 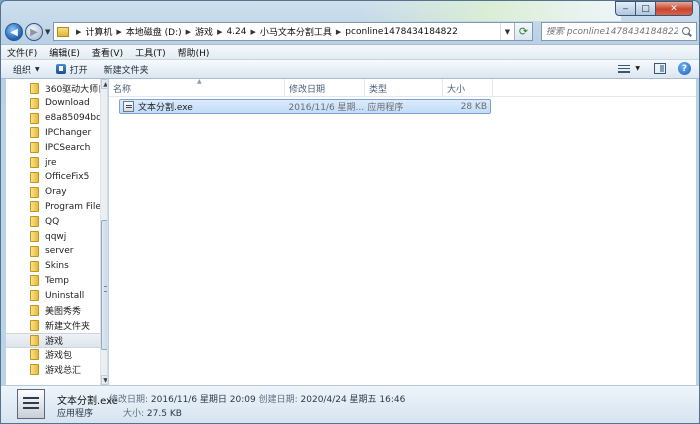 I want to click on sidebar-item: Uninstall, so click(x=65, y=295).